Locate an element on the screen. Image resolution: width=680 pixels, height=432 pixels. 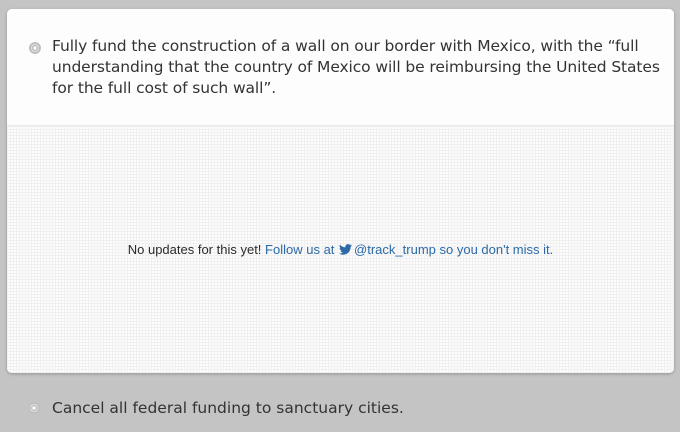
follow-suffix-text: so you don't miss it. is located at coordinates (496, 249).